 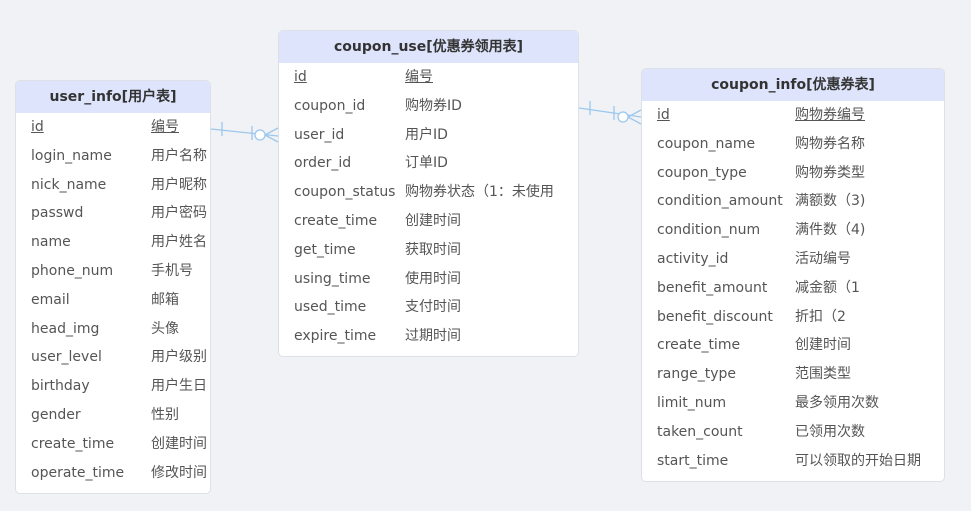 I want to click on field-description: 邮箱, so click(x=165, y=299).